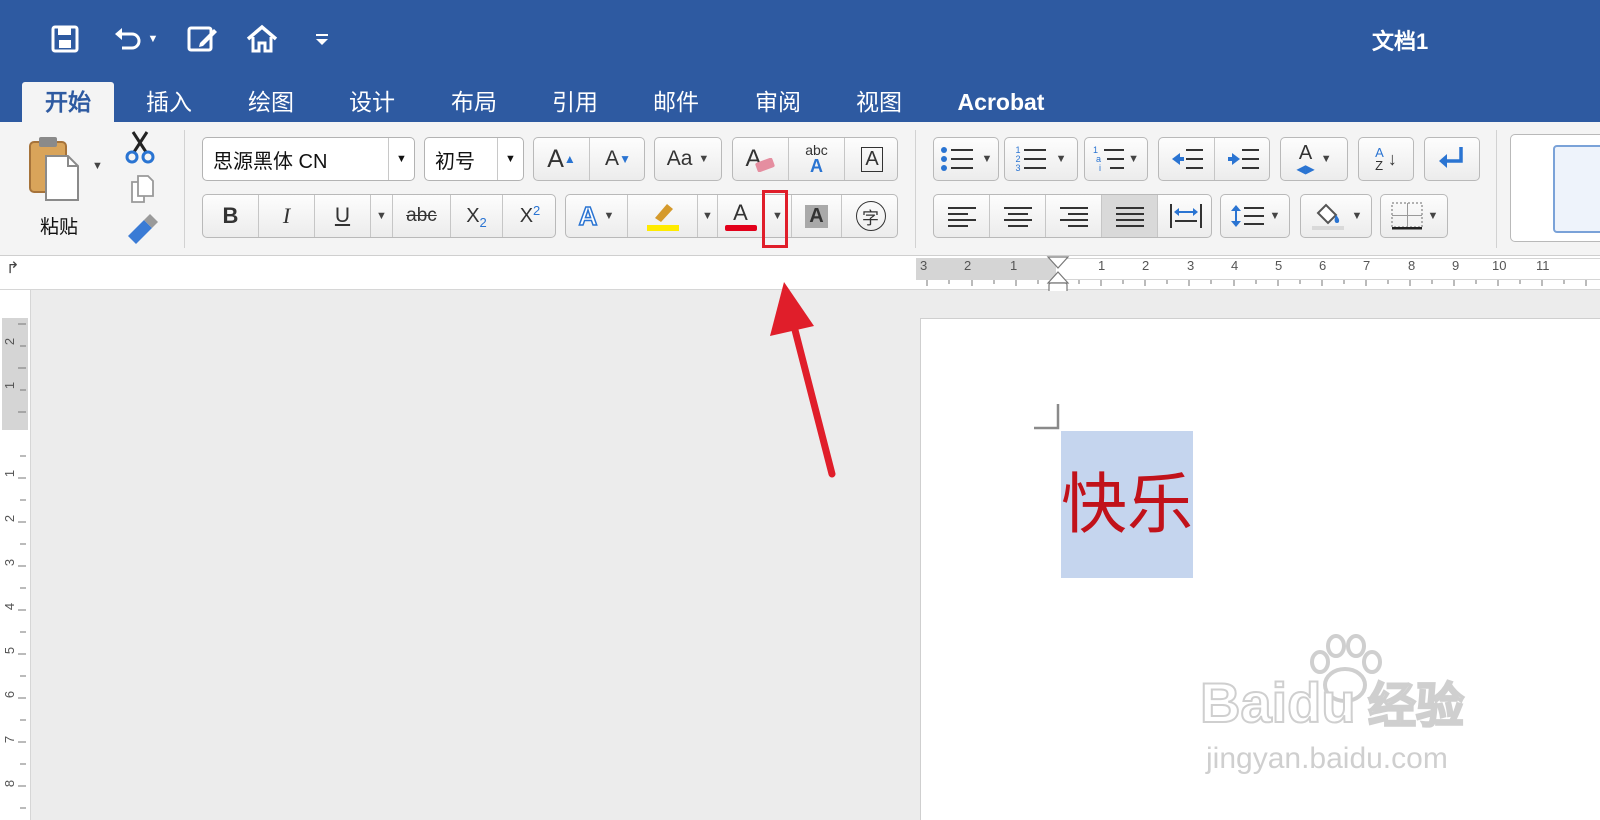 The image size is (1600, 820). Describe the element at coordinates (15, 555) in the screenshot. I see `vertical-ruler: 2 1 1 2 3 4 5 6 7 8` at that location.